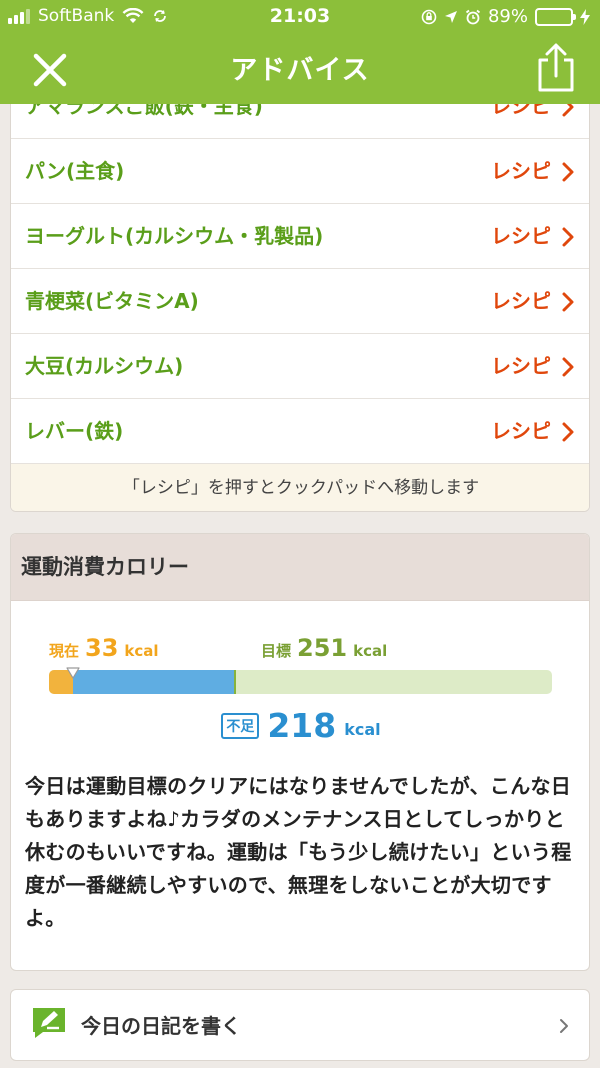 Image resolution: width=600 pixels, height=1068 pixels. What do you see at coordinates (507, 16) in the screenshot?
I see `battery-percent: 89%` at bounding box center [507, 16].